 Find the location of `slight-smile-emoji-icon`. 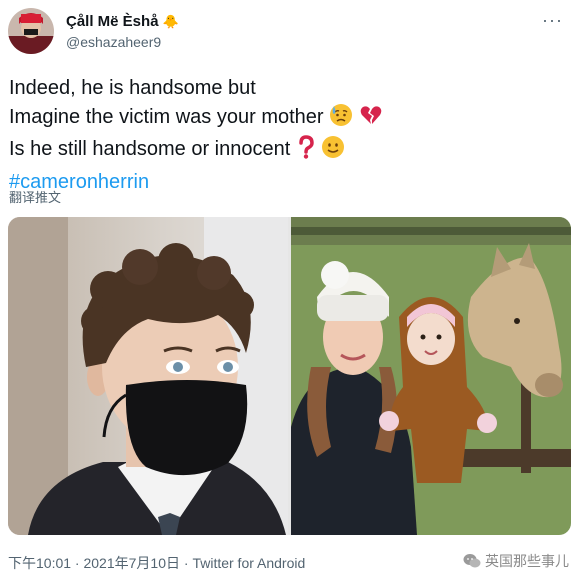

slight-smile-emoji-icon is located at coordinates (333, 151).